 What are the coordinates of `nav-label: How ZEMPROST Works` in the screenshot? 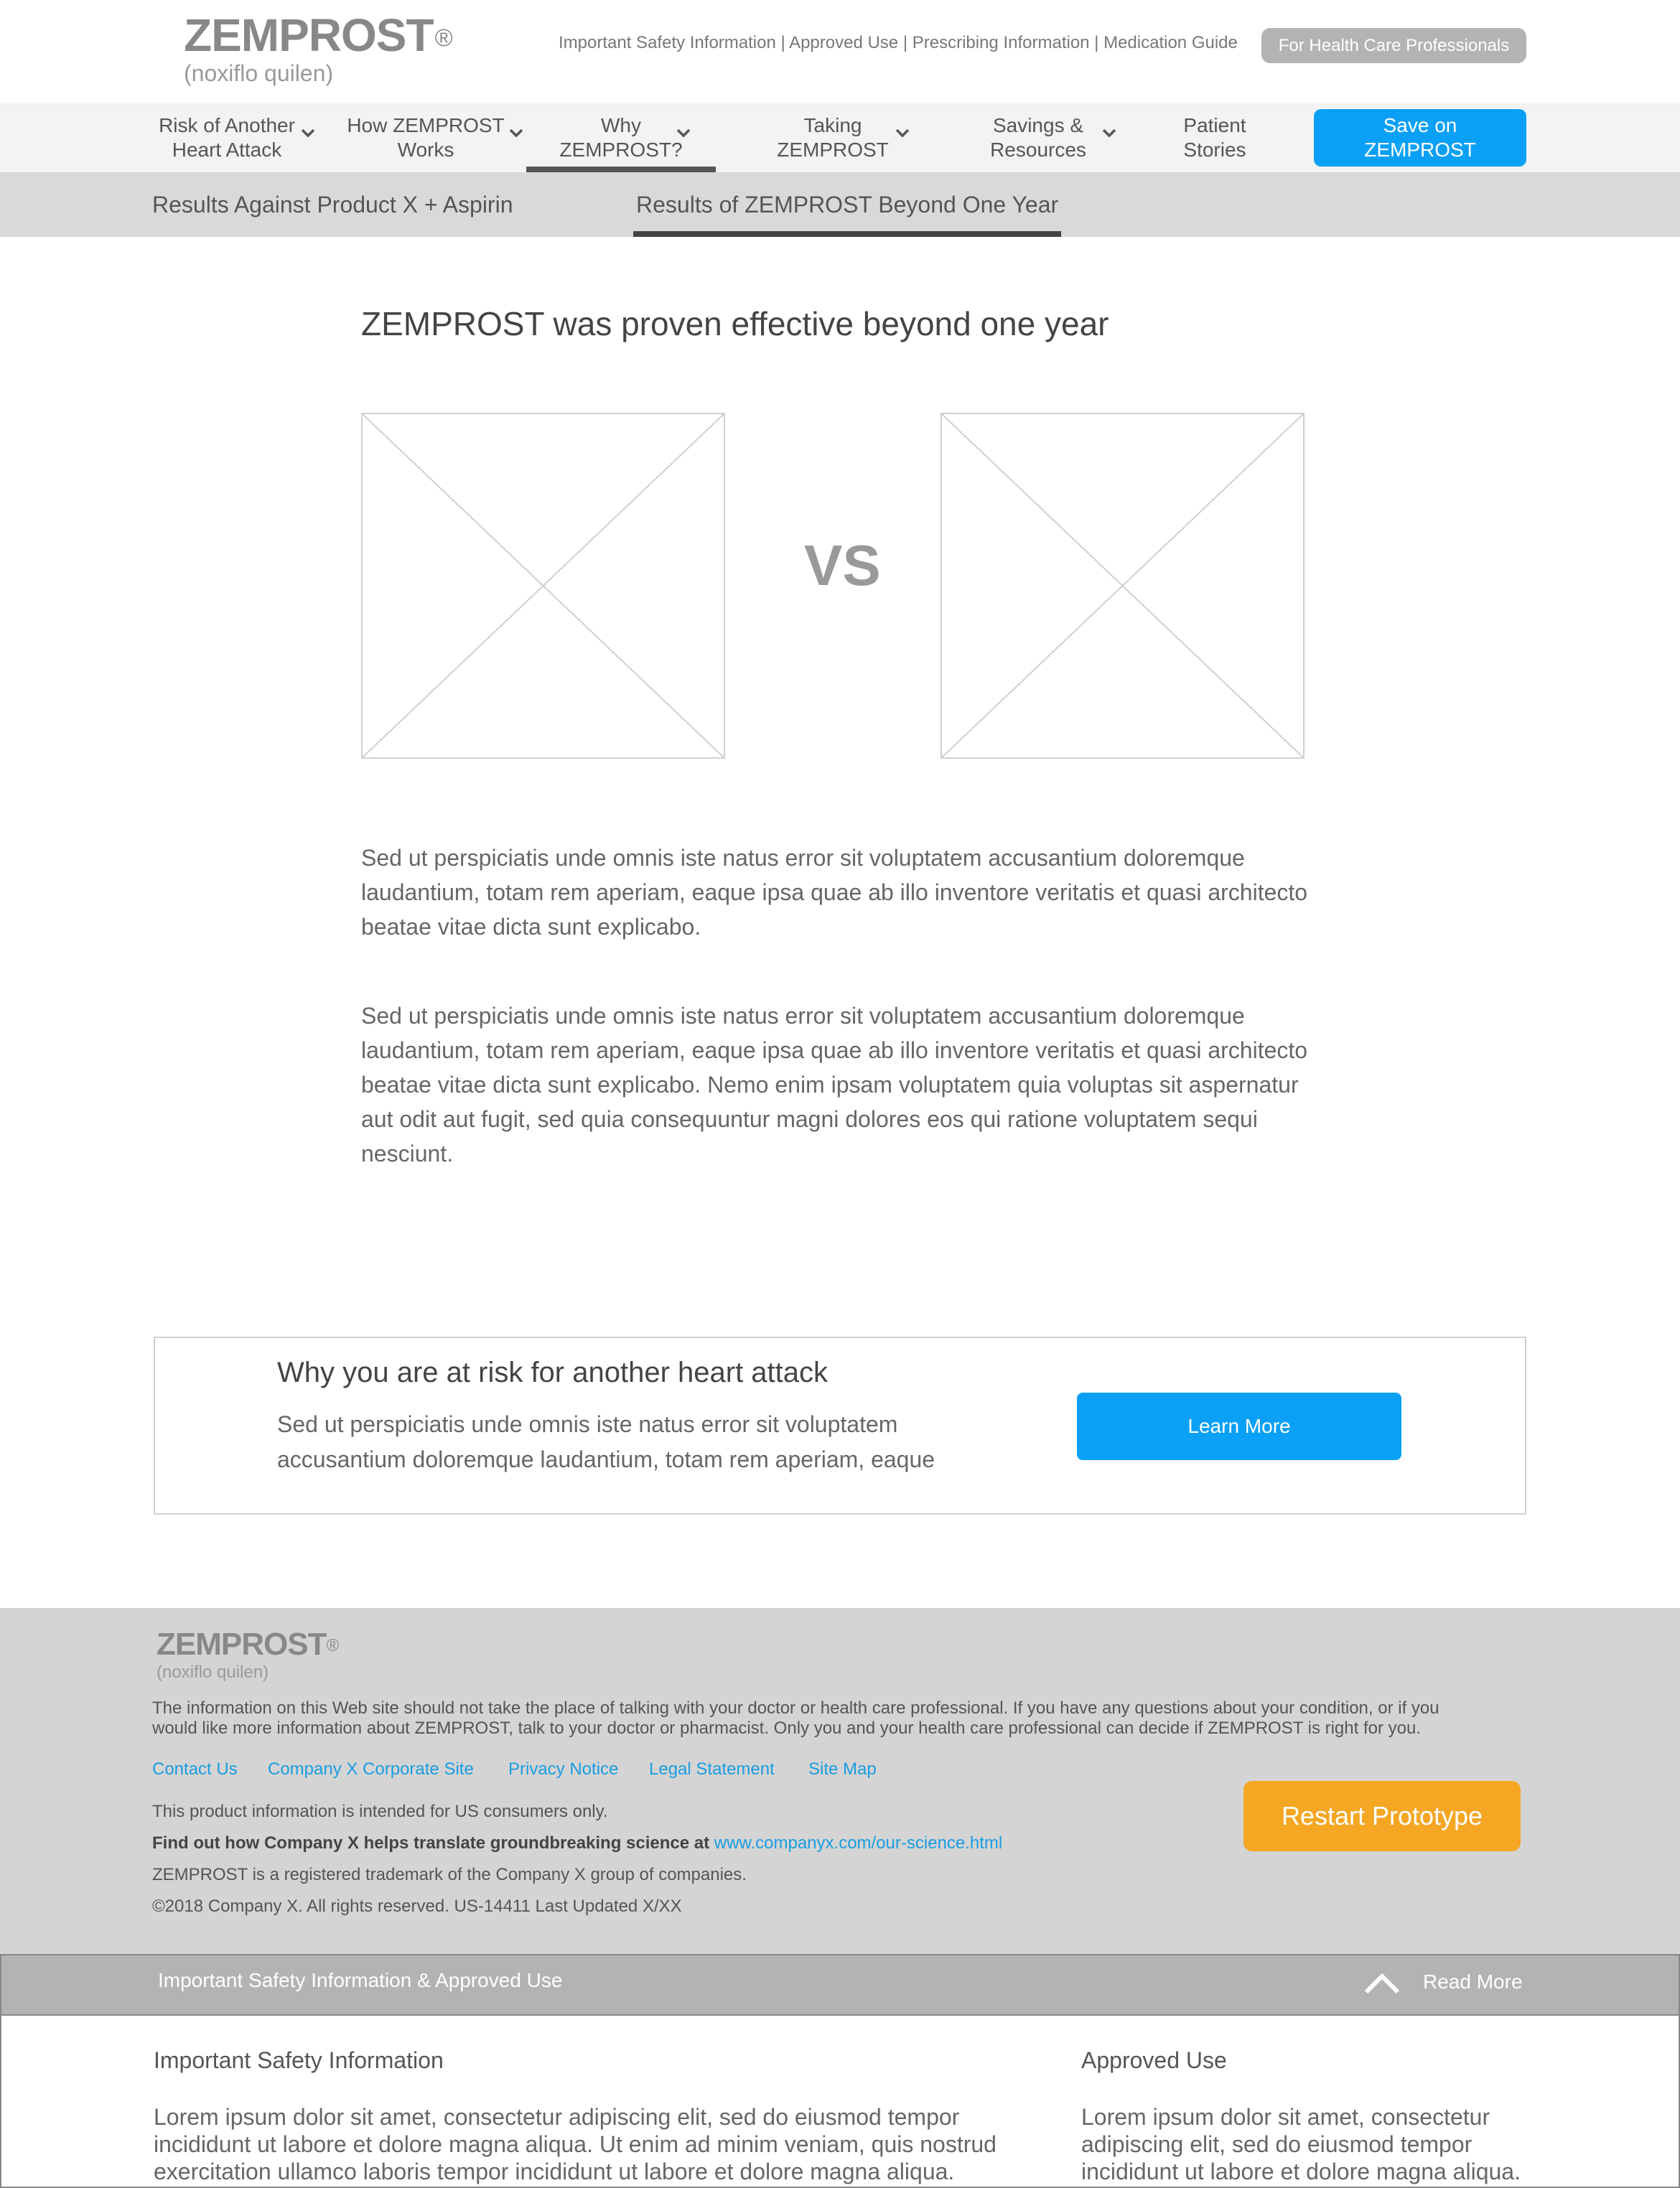 It's located at (426, 137).